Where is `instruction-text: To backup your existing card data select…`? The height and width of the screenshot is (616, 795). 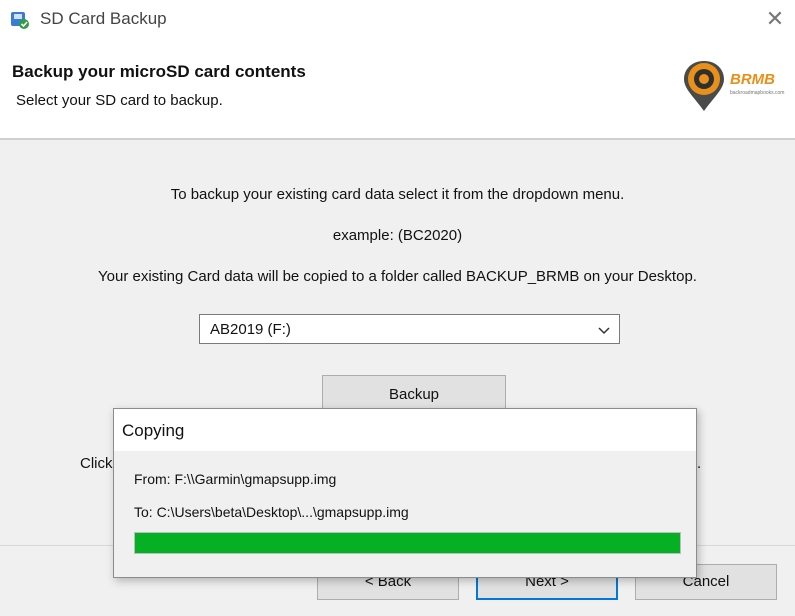 instruction-text: To backup your existing card data select… is located at coordinates (397, 194).